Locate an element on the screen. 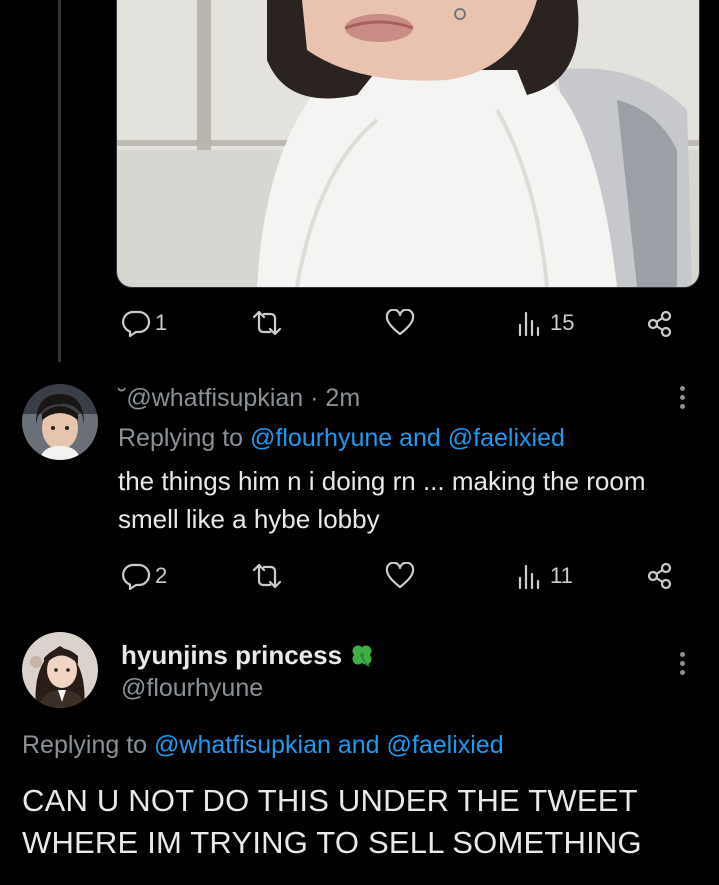  tweet-header: ˘@whatfisupkian · 2m is located at coordinates (239, 398).